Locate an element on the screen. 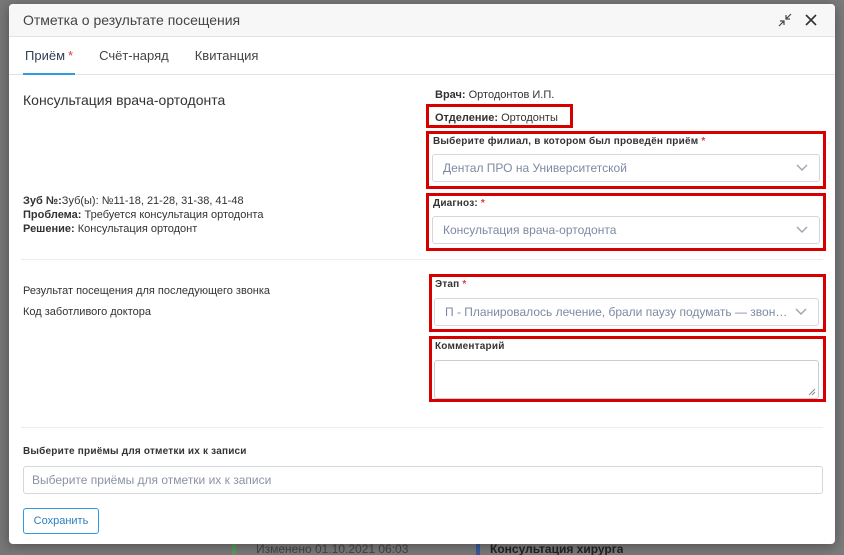 Image resolution: width=844 pixels, height=555 pixels. solution-label: Решение: is located at coordinates (49, 229).